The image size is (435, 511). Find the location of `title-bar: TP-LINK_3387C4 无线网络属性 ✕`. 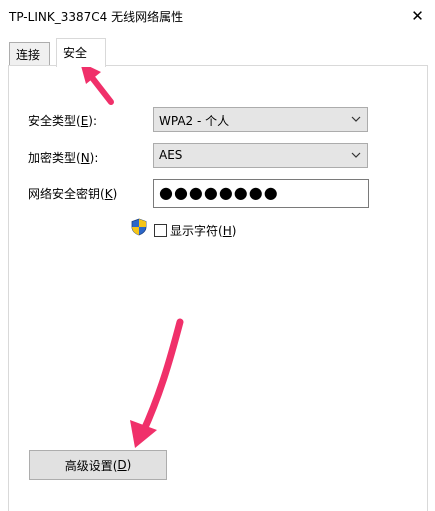

title-bar: TP-LINK_3387C4 无线网络属性 ✕ is located at coordinates (217, 16).